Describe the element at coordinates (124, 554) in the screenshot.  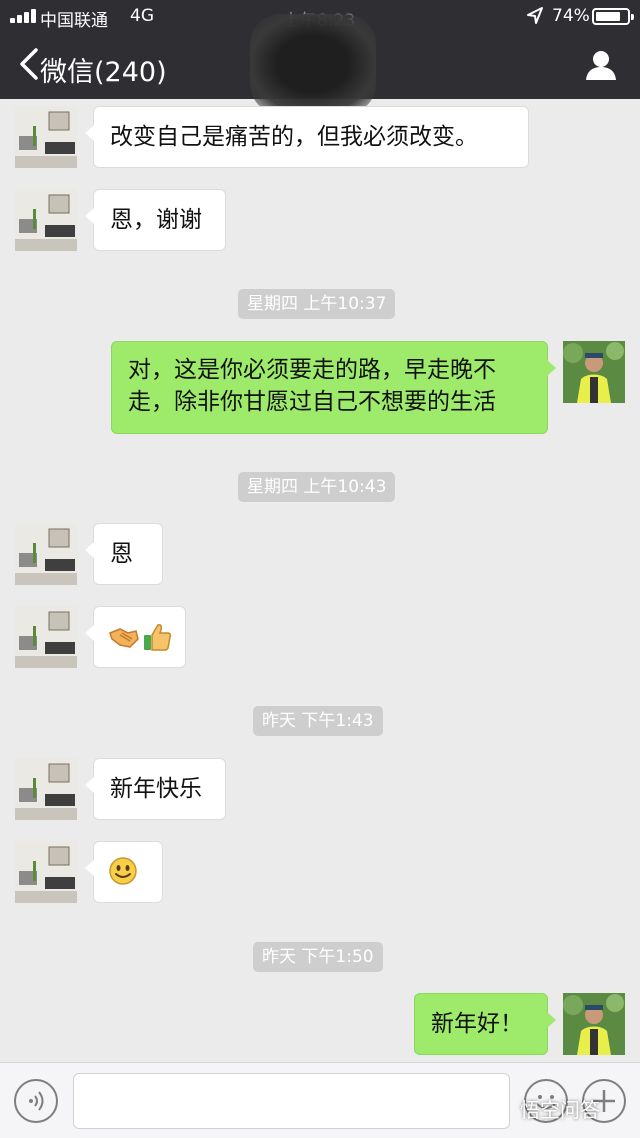
I see `message-bubble-incoming: 恩` at that location.